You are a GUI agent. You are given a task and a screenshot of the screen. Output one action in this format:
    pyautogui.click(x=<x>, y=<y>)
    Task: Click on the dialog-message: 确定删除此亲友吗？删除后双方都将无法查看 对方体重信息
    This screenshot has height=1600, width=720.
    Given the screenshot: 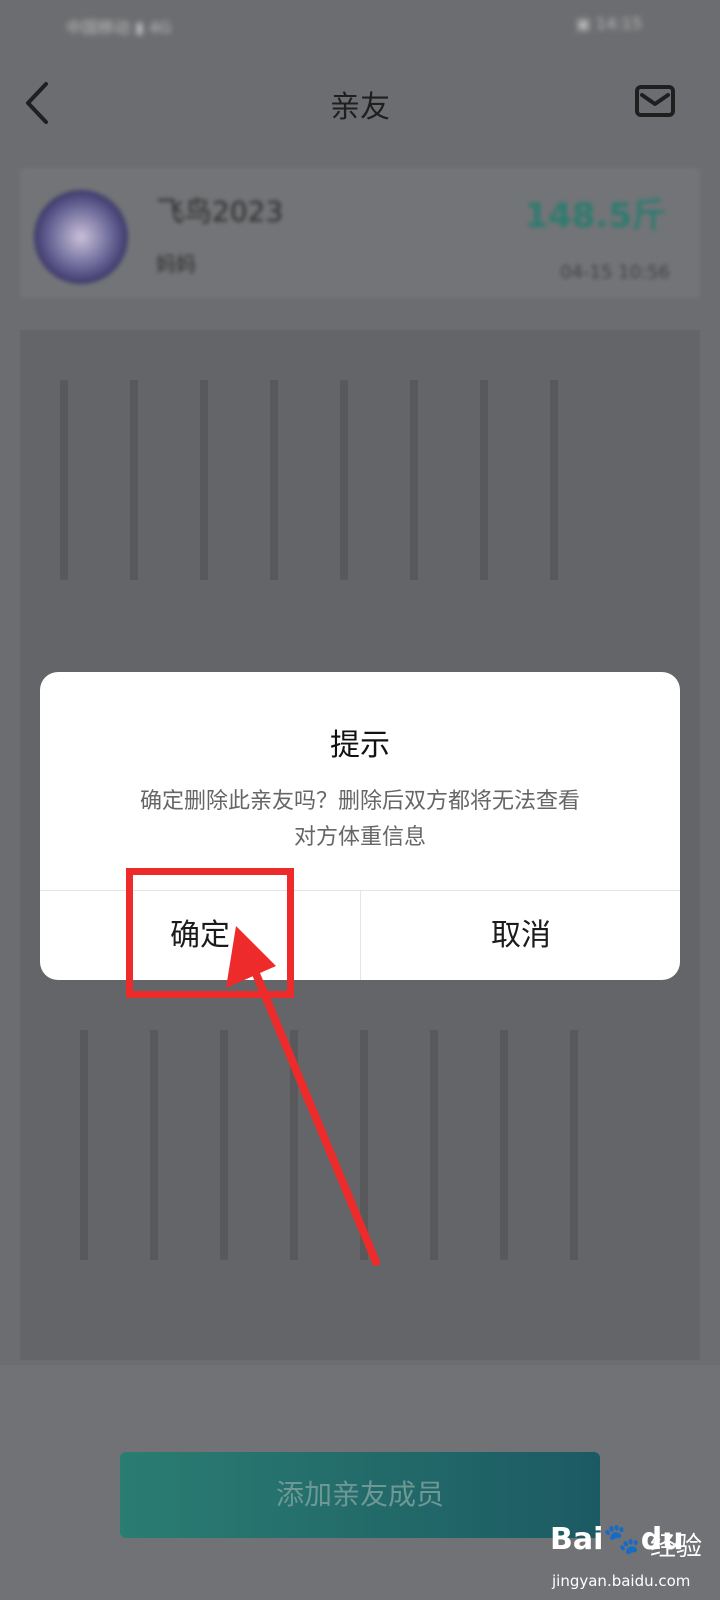 What is the action you would take?
    pyautogui.click(x=360, y=820)
    